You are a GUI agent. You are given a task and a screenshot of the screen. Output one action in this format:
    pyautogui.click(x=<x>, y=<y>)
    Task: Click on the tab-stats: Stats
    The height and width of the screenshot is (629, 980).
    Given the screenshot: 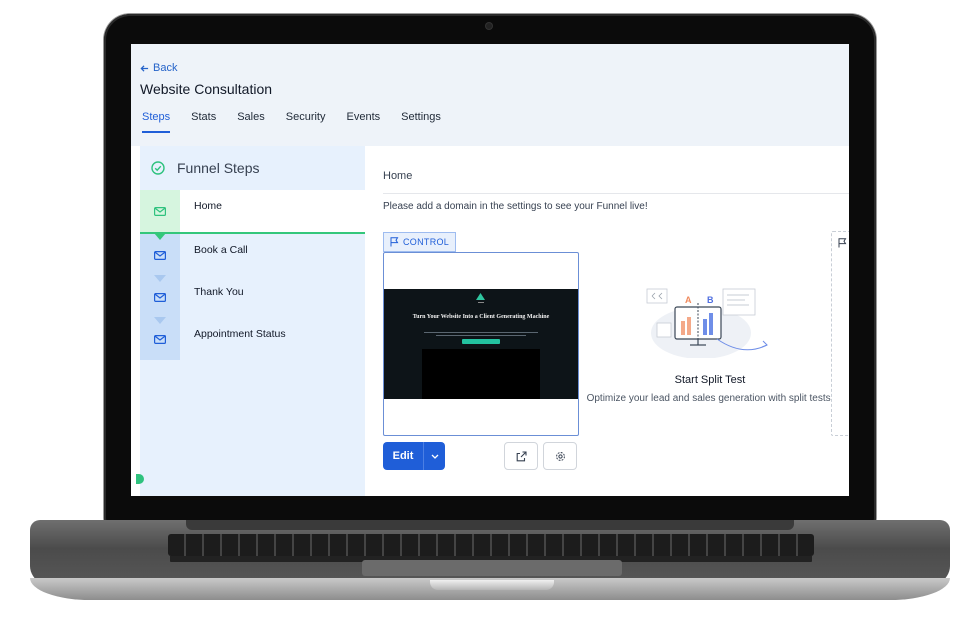 What is the action you would take?
    pyautogui.click(x=203, y=122)
    